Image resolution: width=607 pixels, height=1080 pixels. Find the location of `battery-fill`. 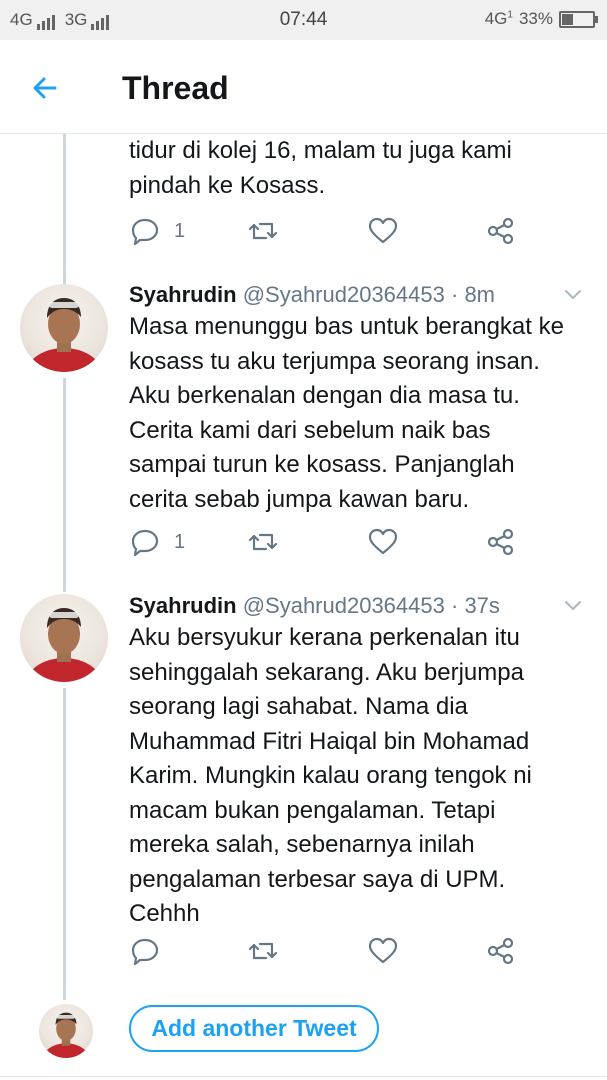

battery-fill is located at coordinates (567, 19).